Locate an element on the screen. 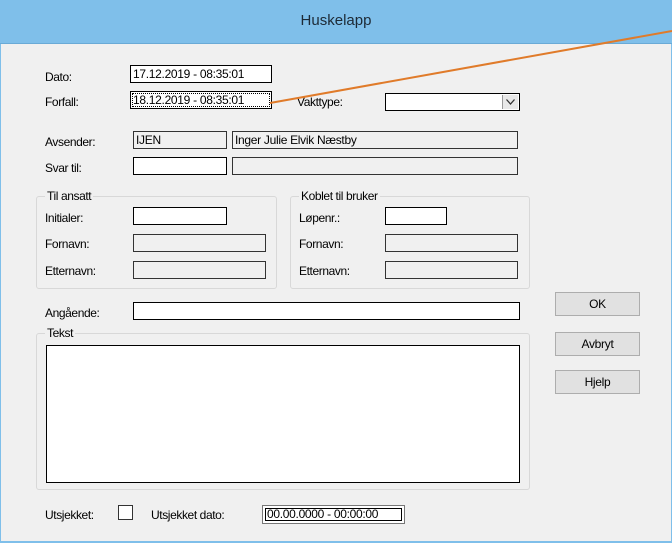  avsender-name-field: Inger Julie Elvik Næstby is located at coordinates (375, 140).